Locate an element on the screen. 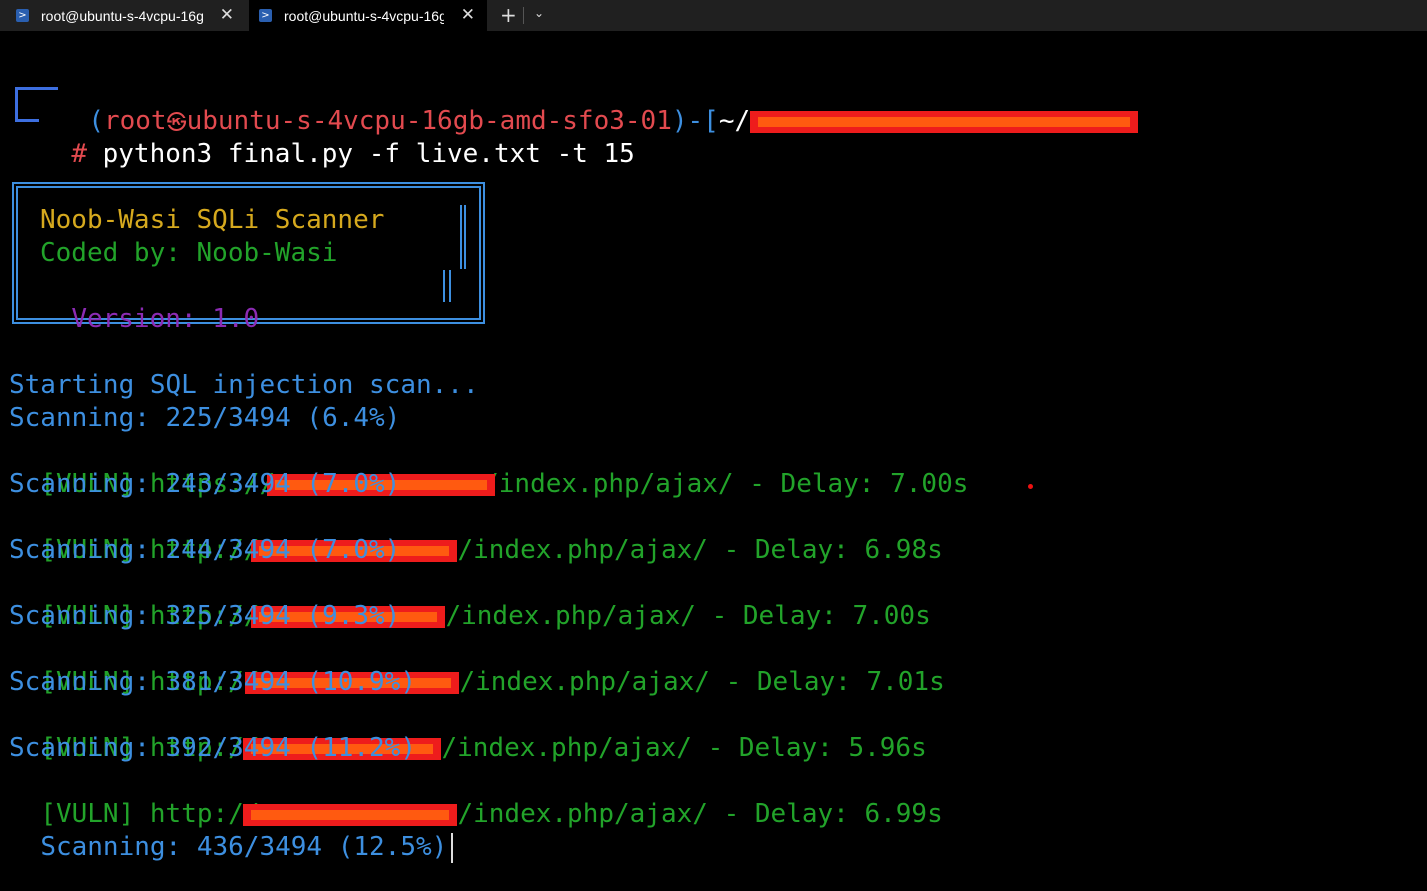  terminal-cursor is located at coordinates (452, 847).